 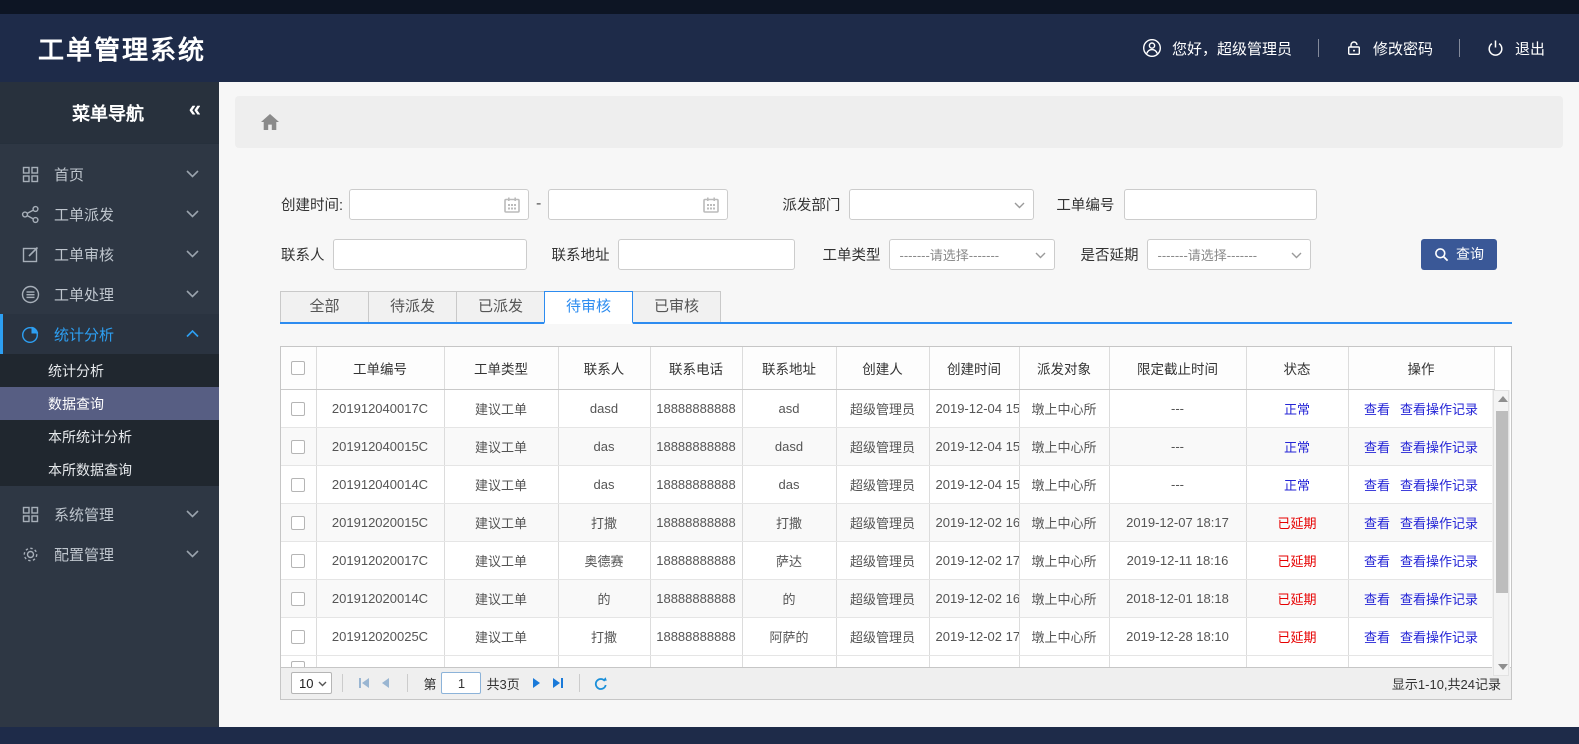 What do you see at coordinates (558, 683) in the screenshot?
I see `last-page-button` at bounding box center [558, 683].